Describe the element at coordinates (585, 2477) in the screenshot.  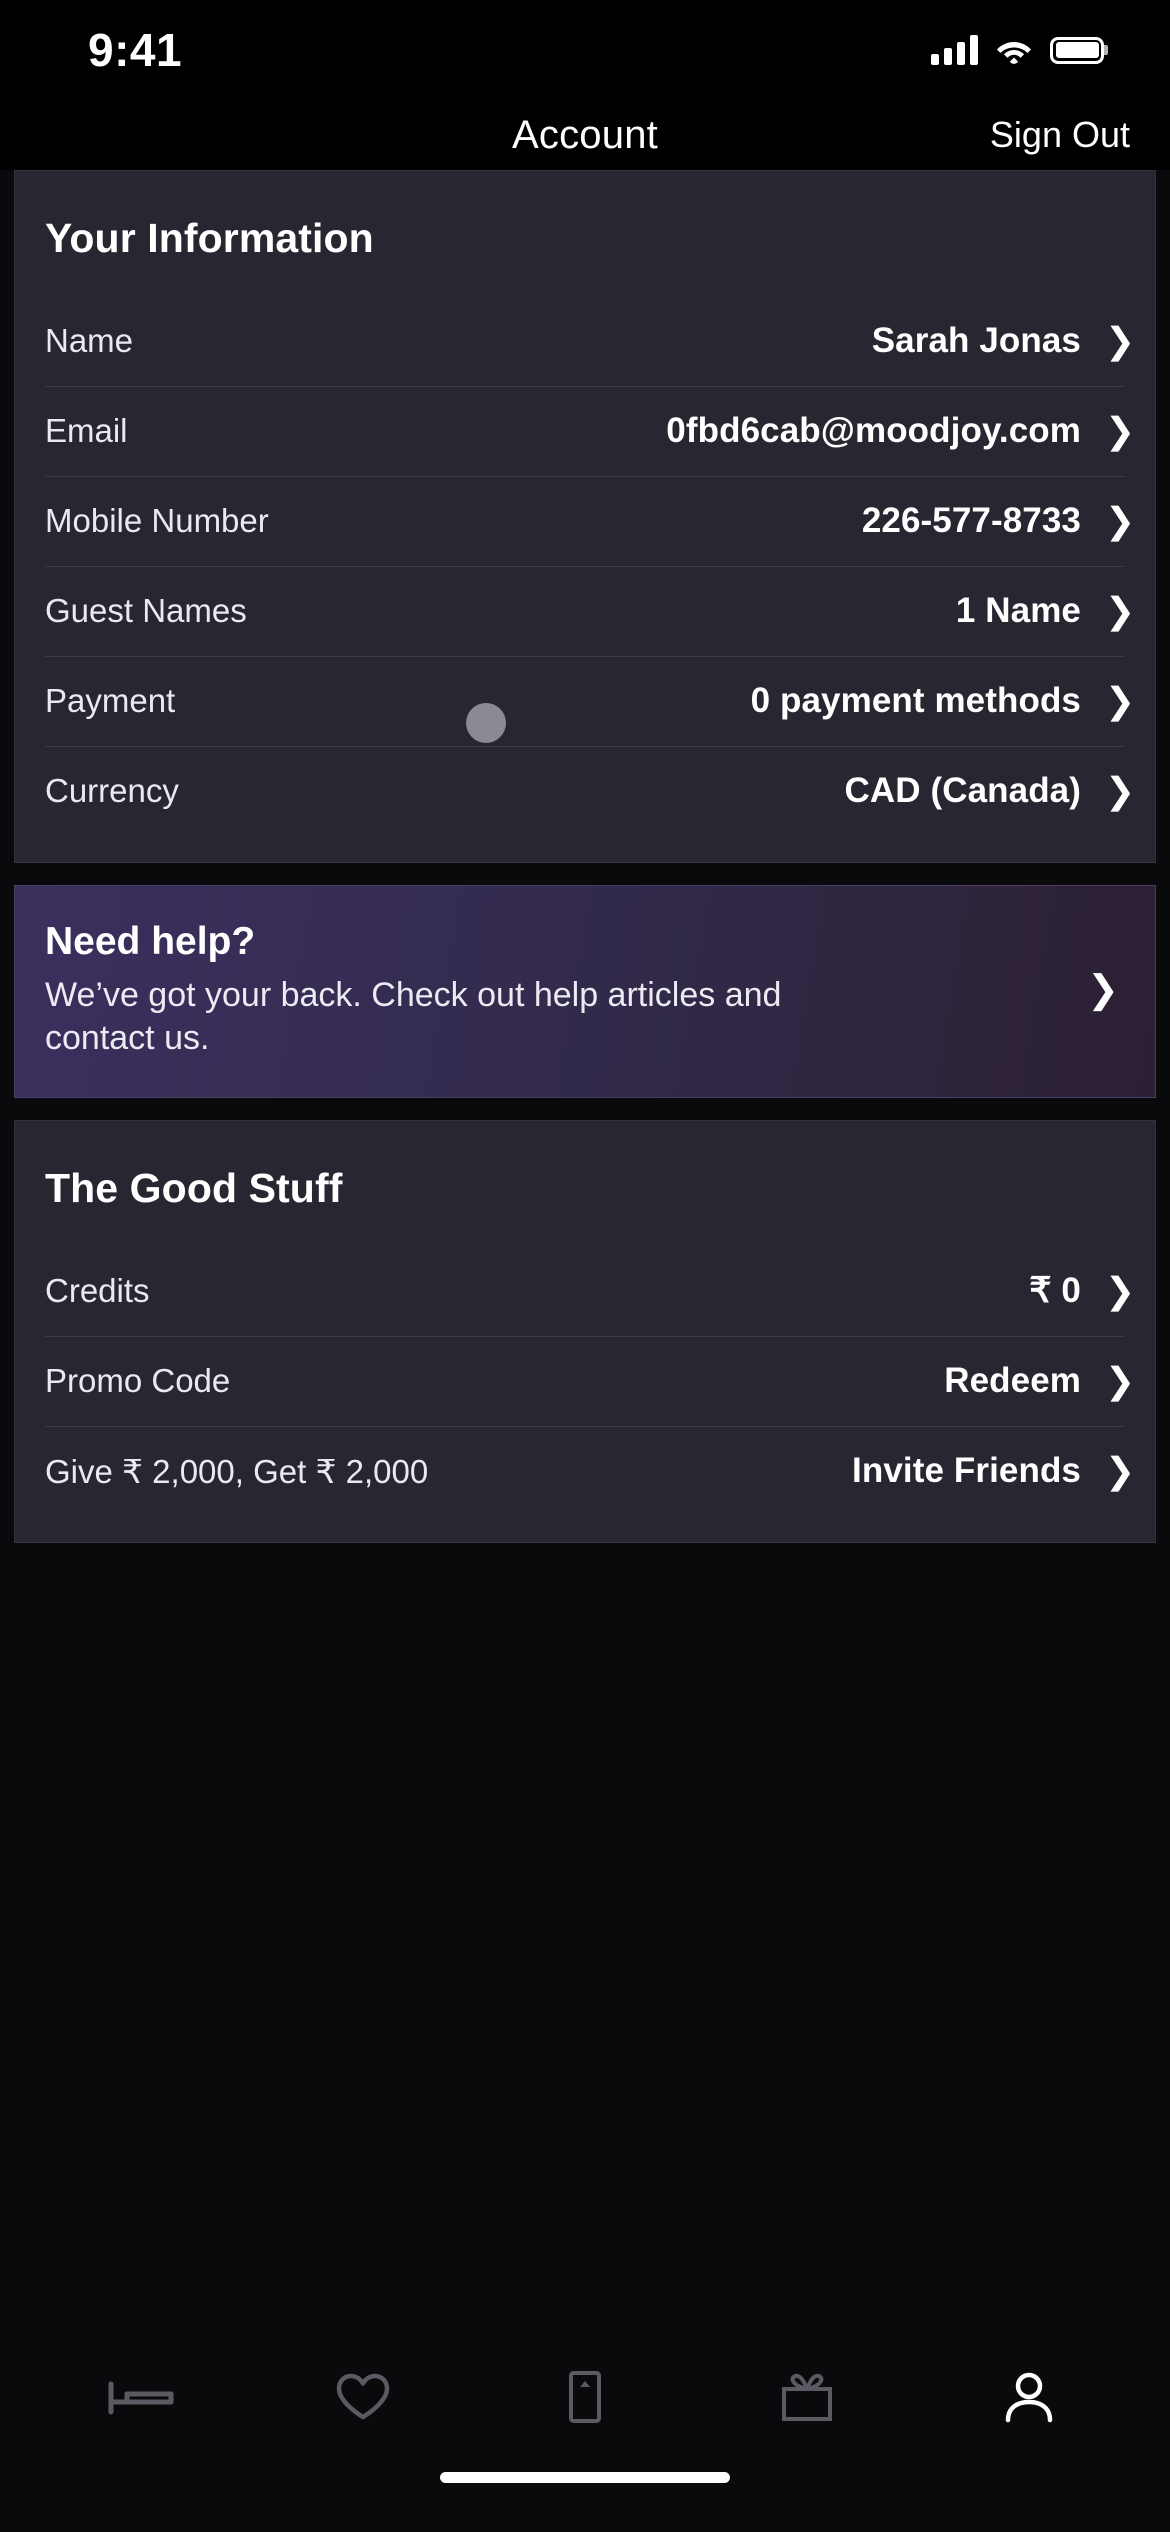
I see `home-indicator` at that location.